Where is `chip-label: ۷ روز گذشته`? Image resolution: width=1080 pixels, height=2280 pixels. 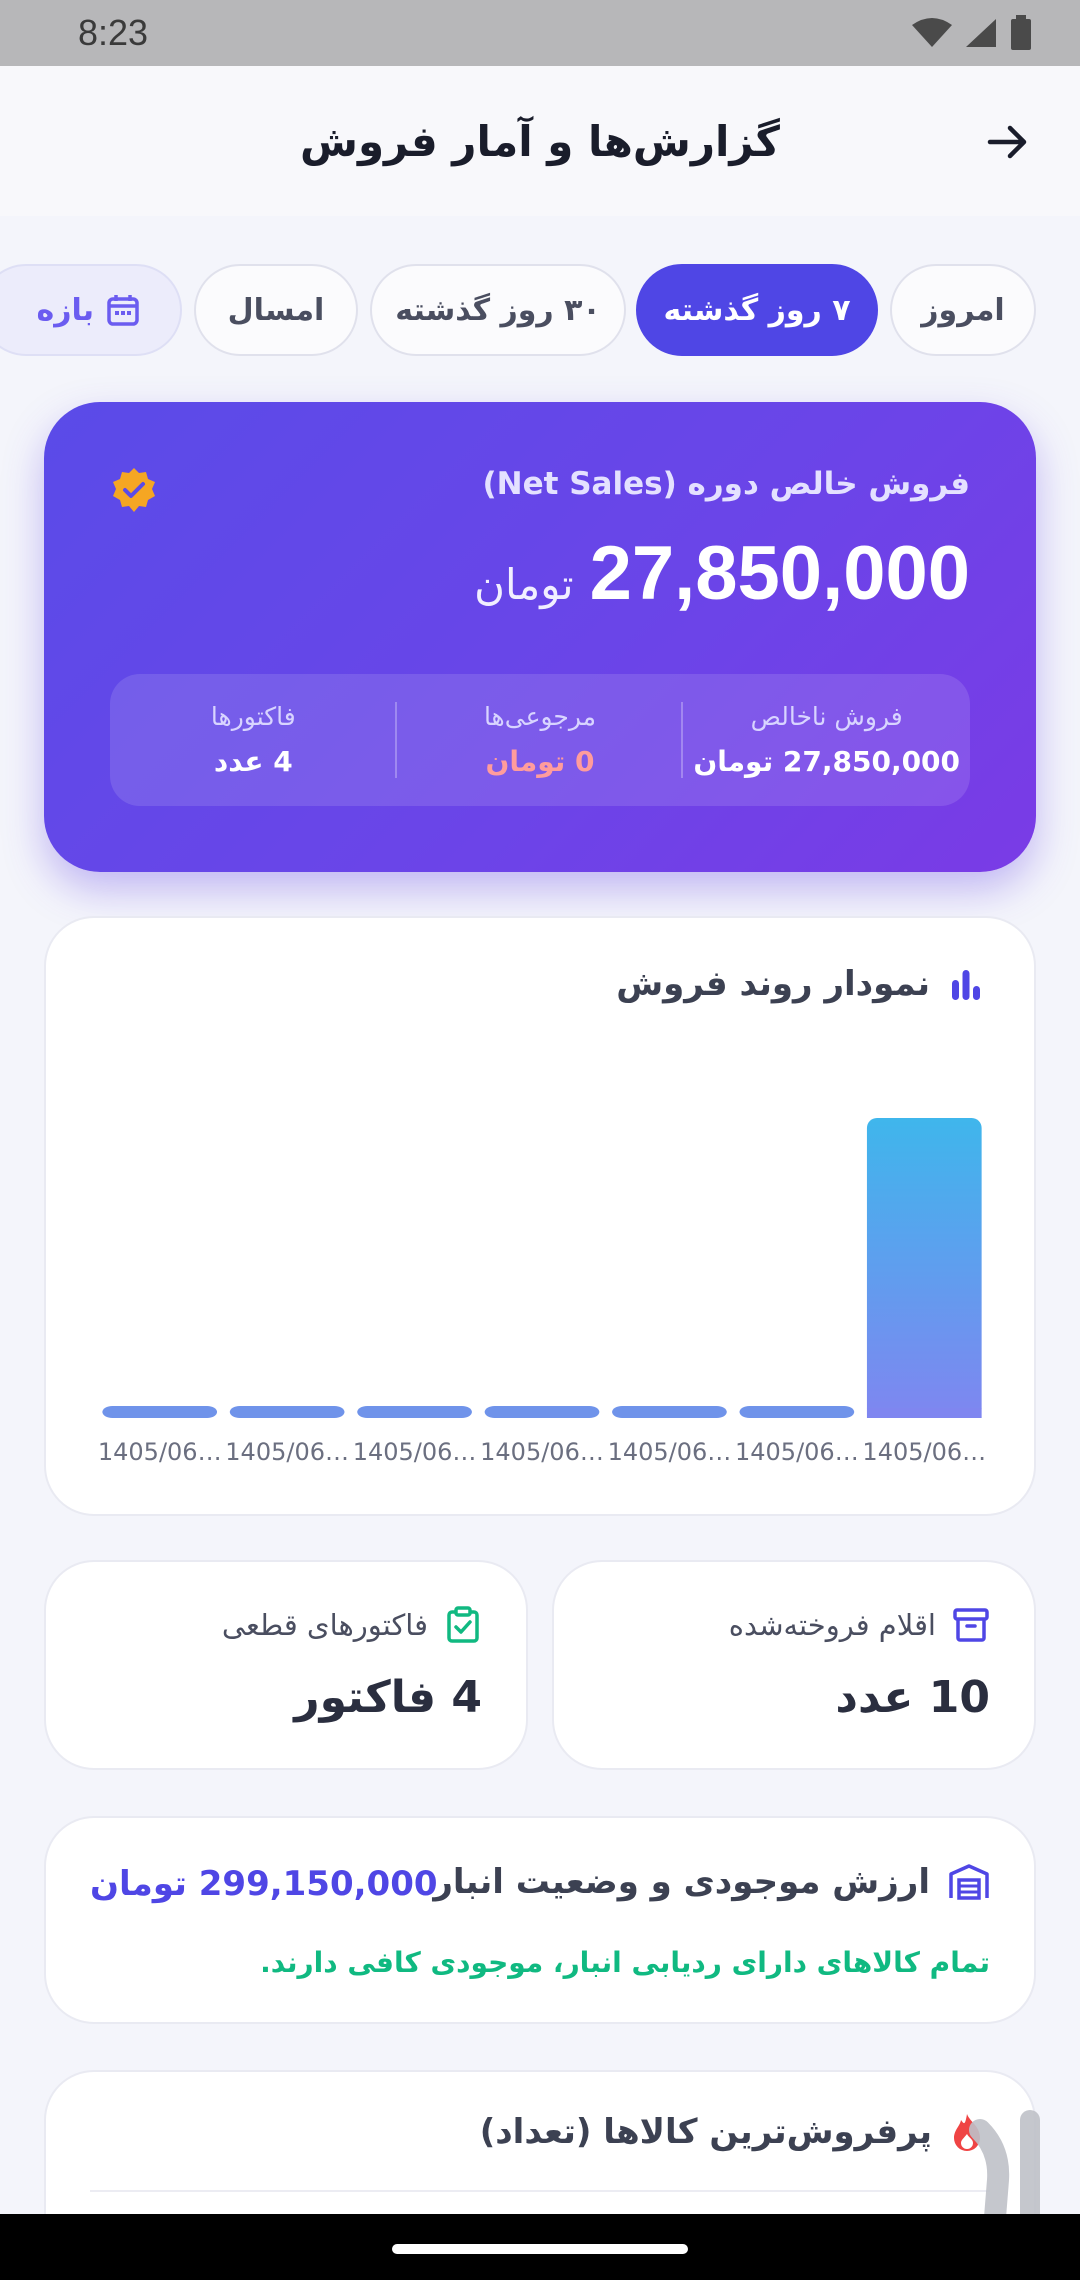 chip-label: ۷ روز گذشته is located at coordinates (757, 310).